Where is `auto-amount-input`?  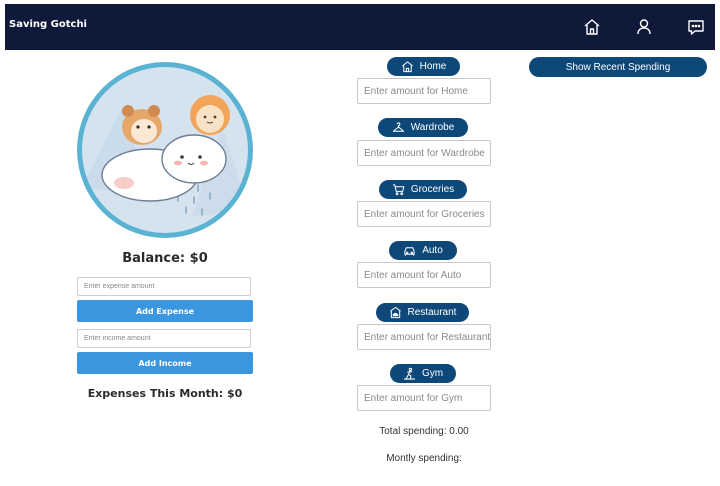 auto-amount-input is located at coordinates (424, 275).